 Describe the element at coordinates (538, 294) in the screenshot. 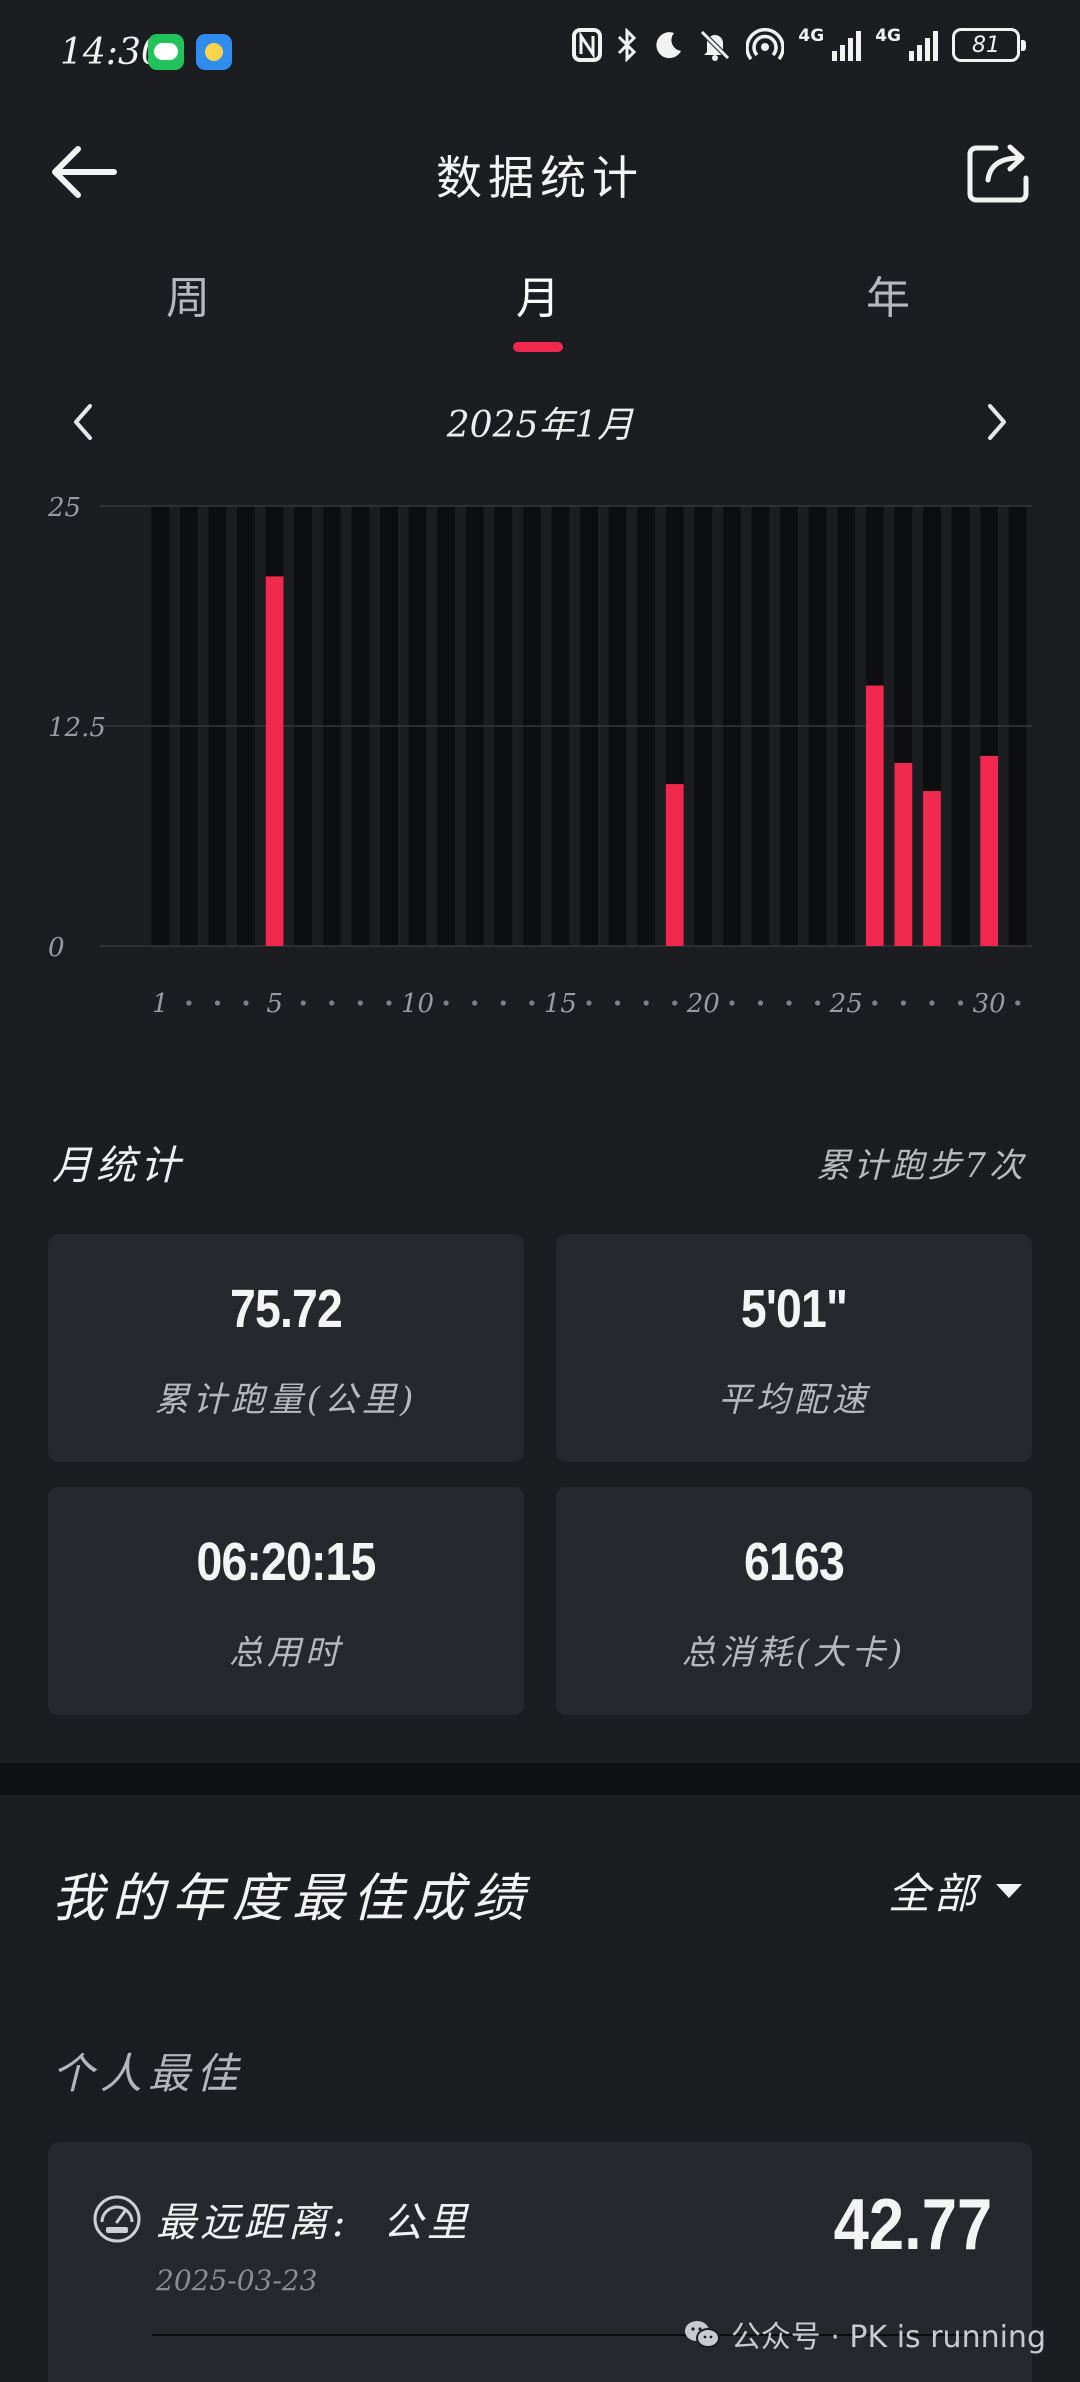

I see `tab-month: 月` at that location.